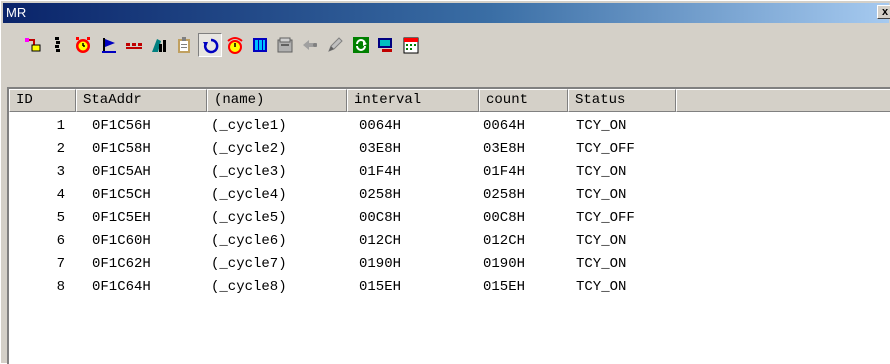  What do you see at coordinates (60, 241) in the screenshot?
I see `id-cell: 6` at bounding box center [60, 241].